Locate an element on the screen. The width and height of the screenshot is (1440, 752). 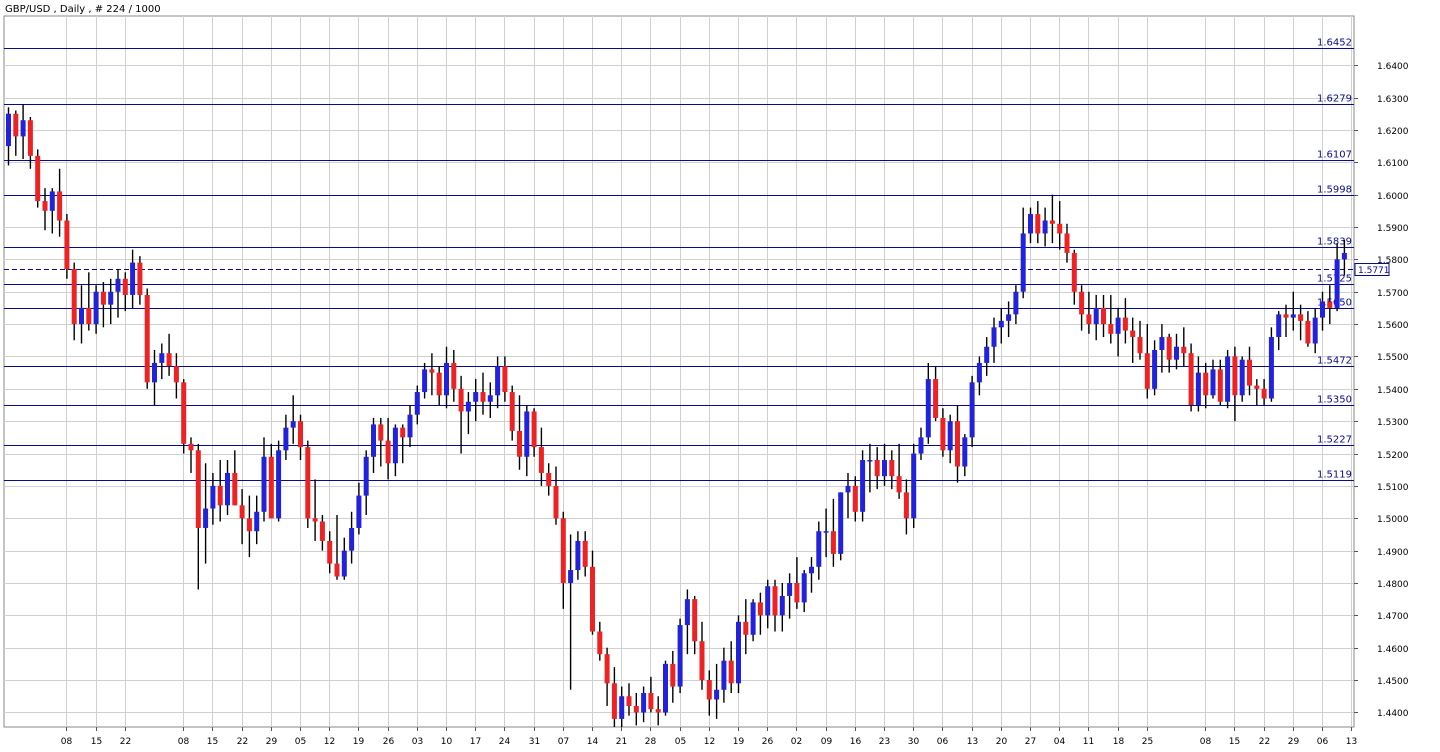
y-tick-label: 1.5100 is located at coordinates (1393, 488).